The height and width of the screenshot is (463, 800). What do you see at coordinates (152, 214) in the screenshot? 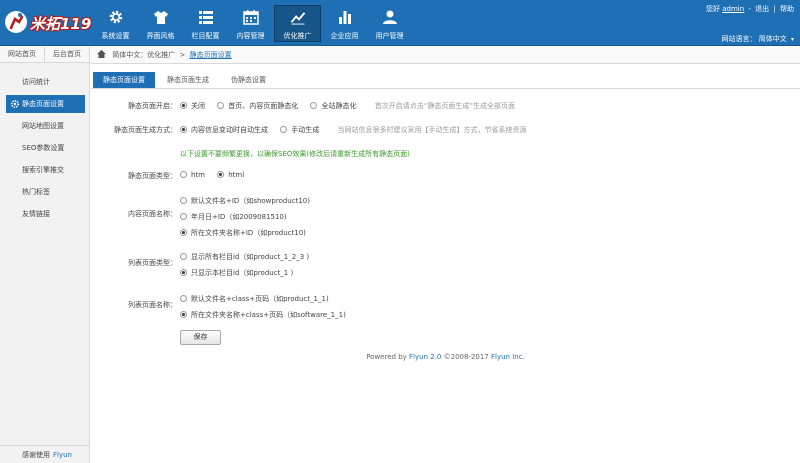
I see `content-name-label: 内容页面名称：` at bounding box center [152, 214].